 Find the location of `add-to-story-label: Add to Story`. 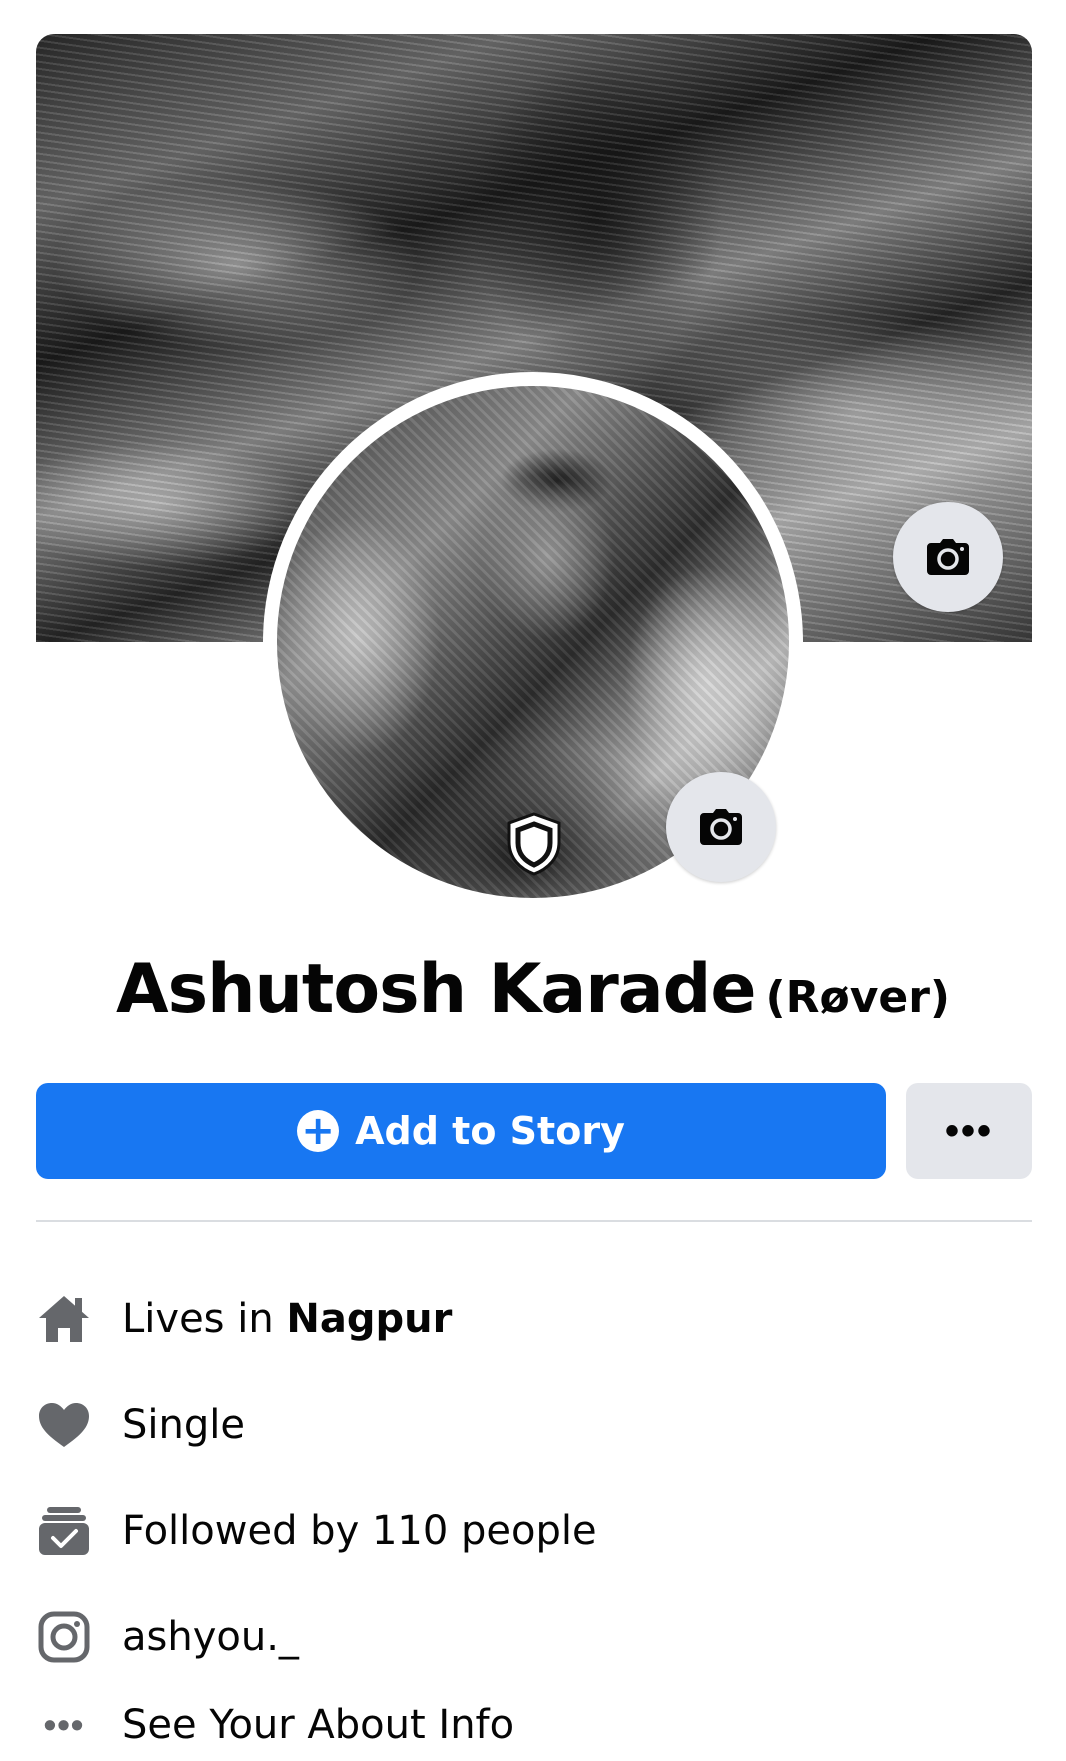

add-to-story-label: Add to Story is located at coordinates (490, 1131).